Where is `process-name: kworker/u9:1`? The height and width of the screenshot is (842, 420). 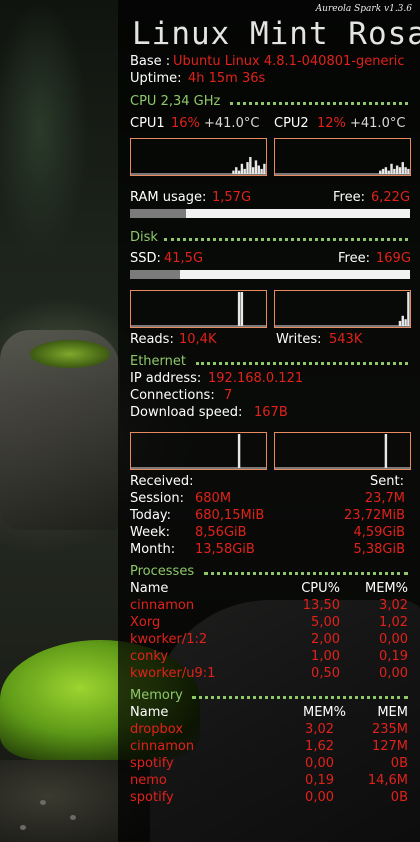 process-name: kworker/u9:1 is located at coordinates (173, 673).